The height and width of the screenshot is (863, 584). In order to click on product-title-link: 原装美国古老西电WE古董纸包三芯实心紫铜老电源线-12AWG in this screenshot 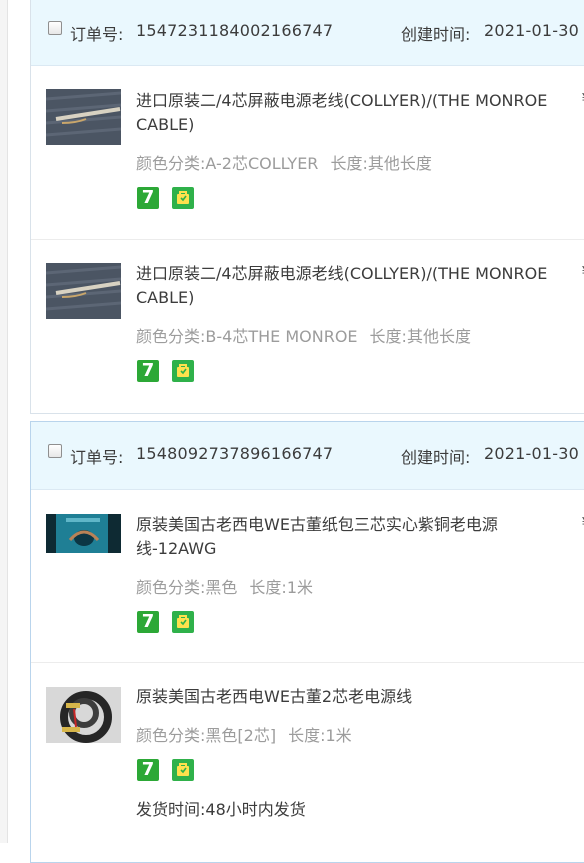, I will do `click(346, 537)`.